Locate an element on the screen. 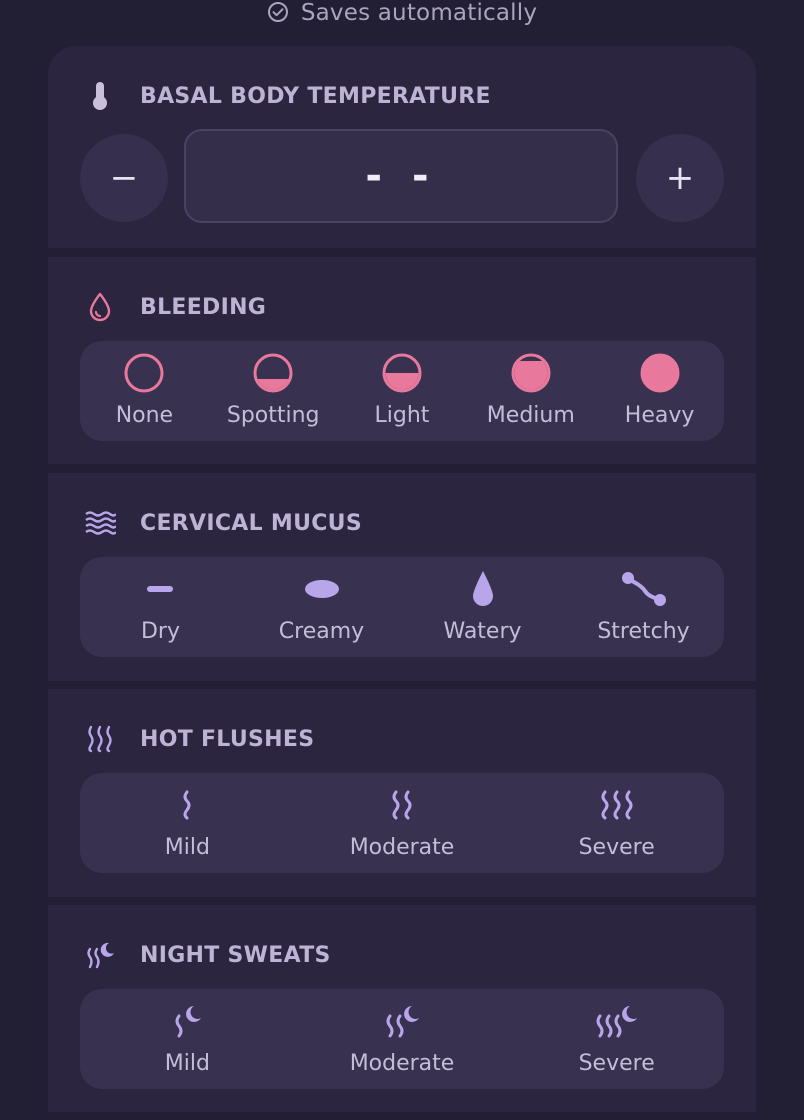 This screenshot has width=804, height=1120. mucus-option-watery: Watery is located at coordinates (482, 607).